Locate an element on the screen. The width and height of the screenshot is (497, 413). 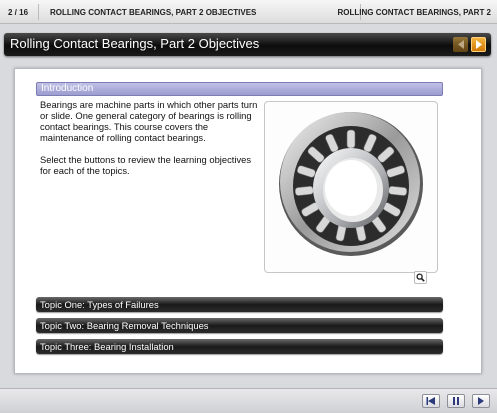
page-counter: 2 / 16 is located at coordinates (18, 12).